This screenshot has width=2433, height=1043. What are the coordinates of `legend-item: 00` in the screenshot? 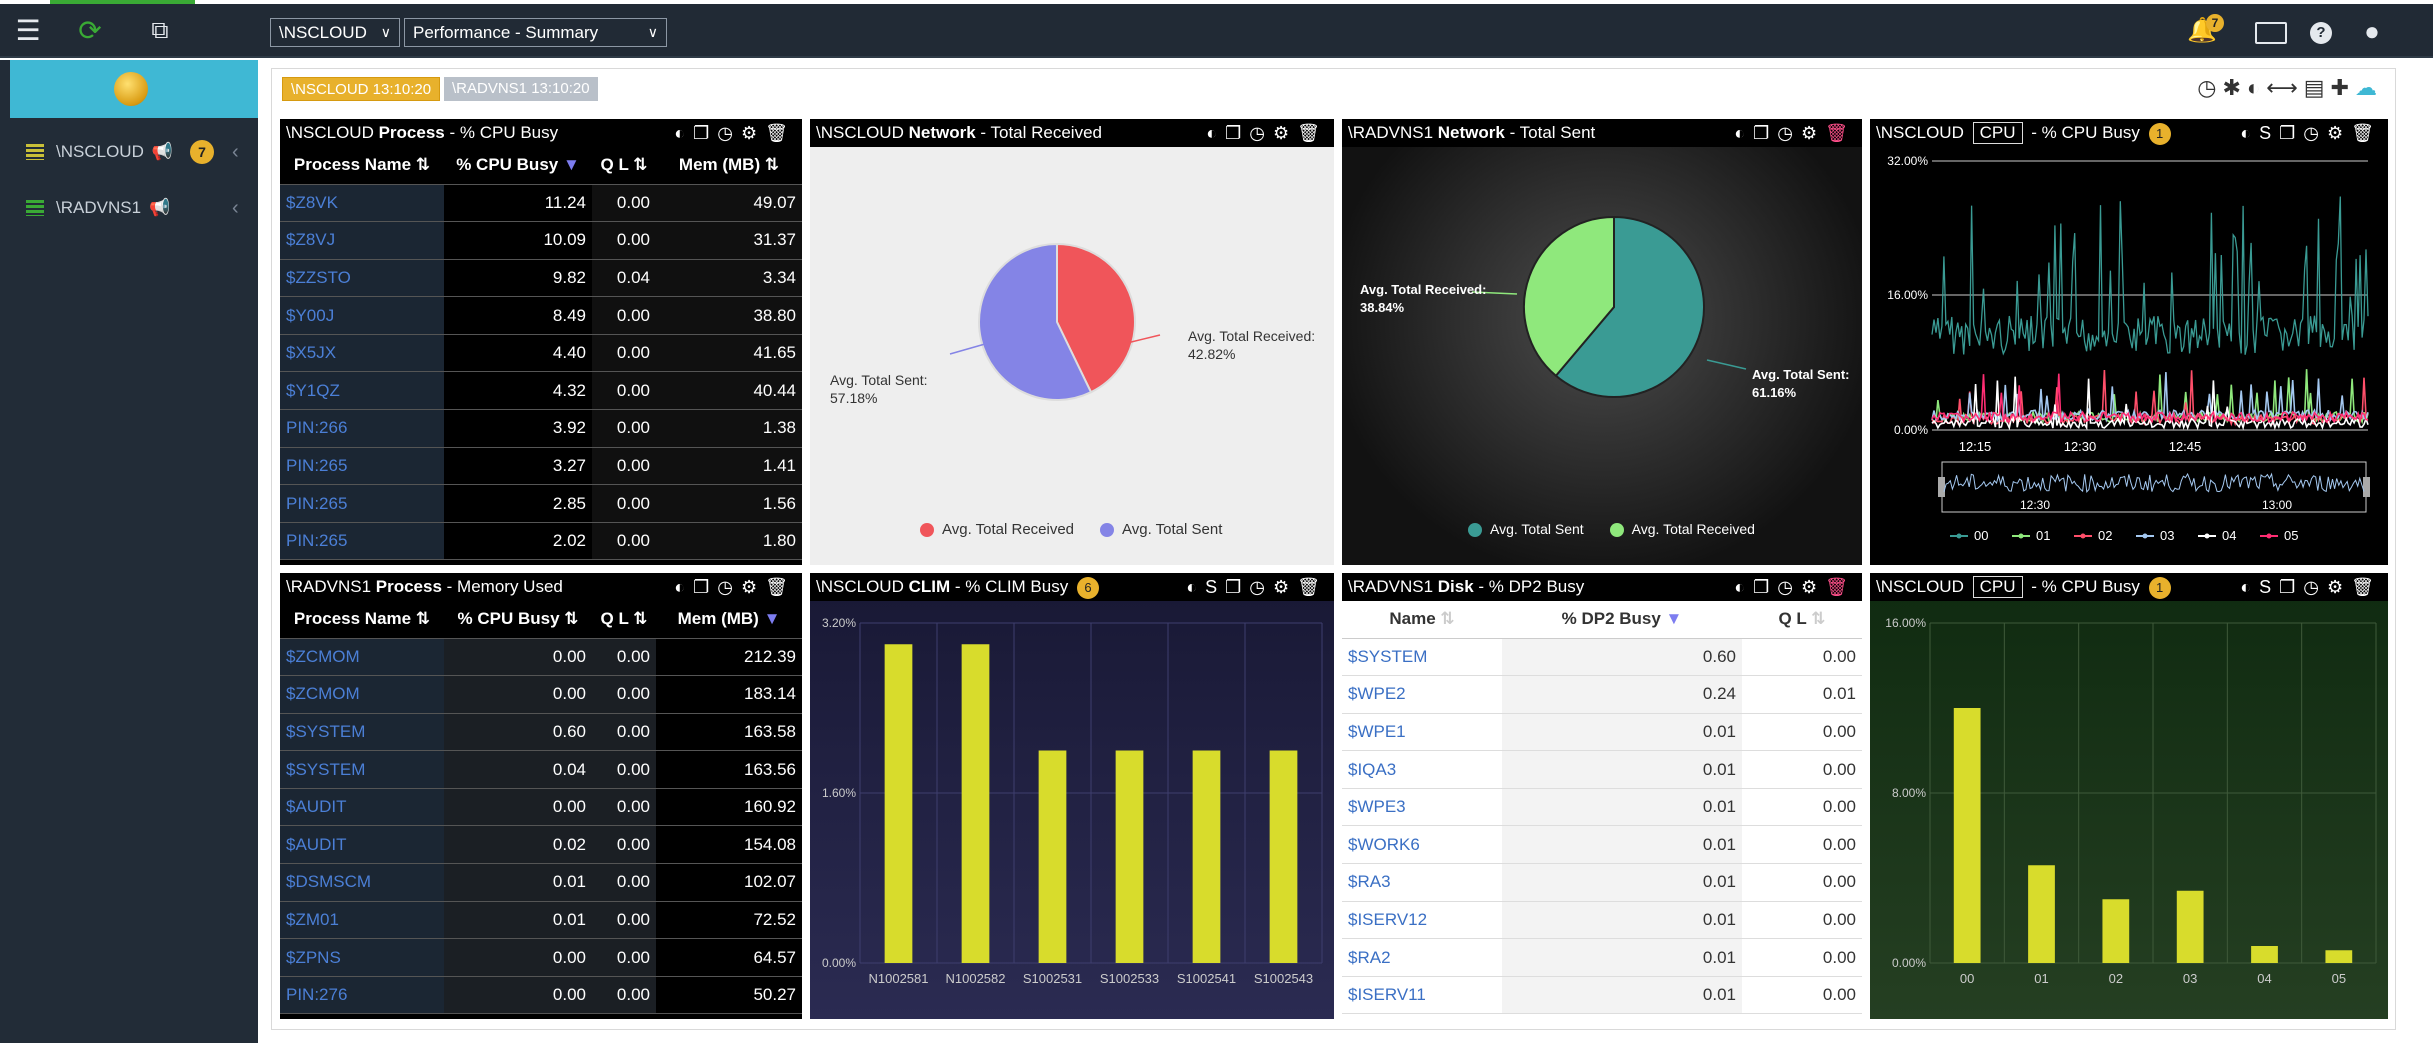 It's located at (1969, 535).